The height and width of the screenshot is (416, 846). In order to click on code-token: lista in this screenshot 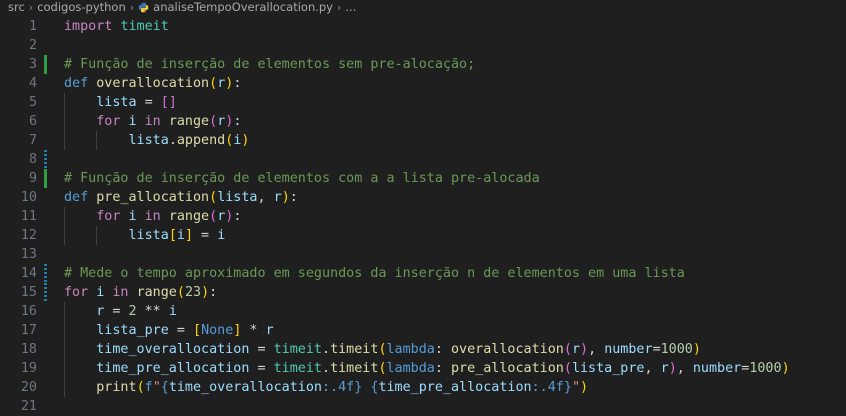, I will do `click(148, 140)`.